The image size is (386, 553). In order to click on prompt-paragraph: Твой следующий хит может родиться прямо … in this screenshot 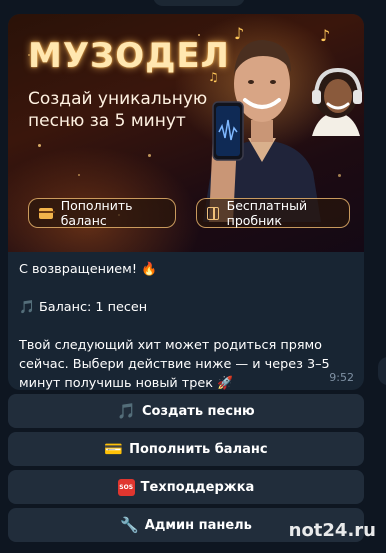, I will do `click(174, 364)`.